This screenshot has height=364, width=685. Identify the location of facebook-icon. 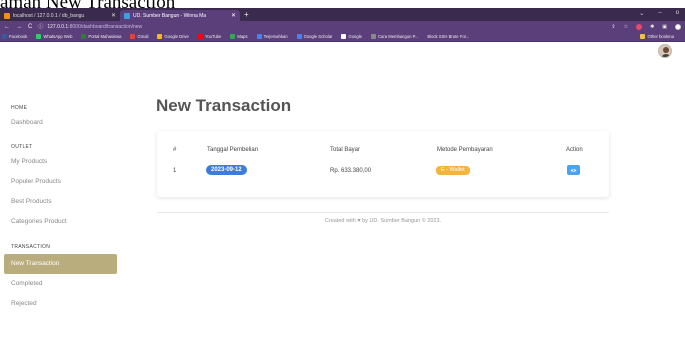
(4, 36).